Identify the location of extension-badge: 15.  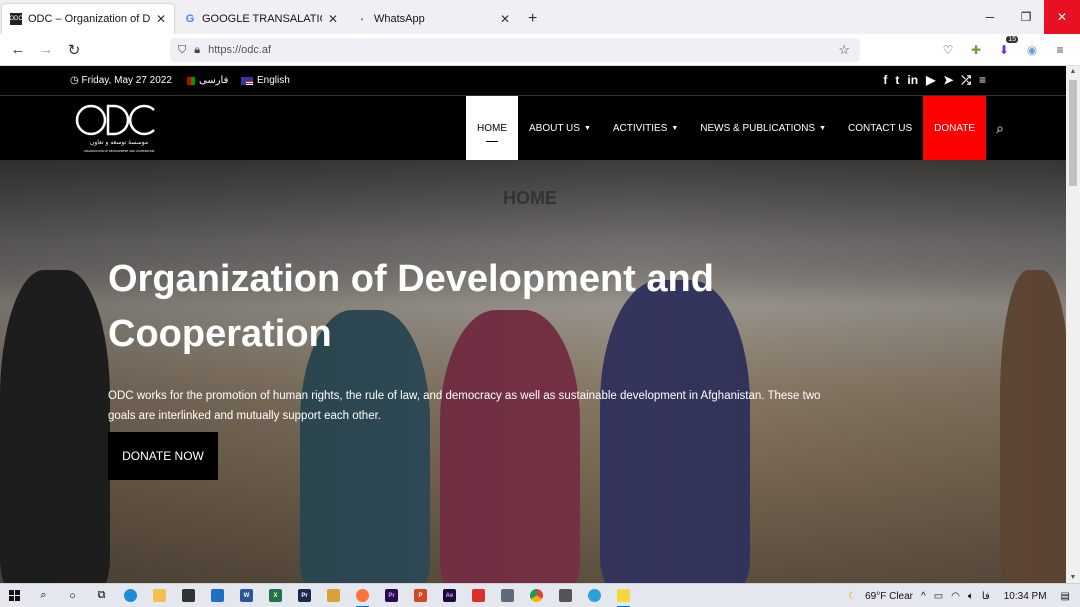
(1012, 39).